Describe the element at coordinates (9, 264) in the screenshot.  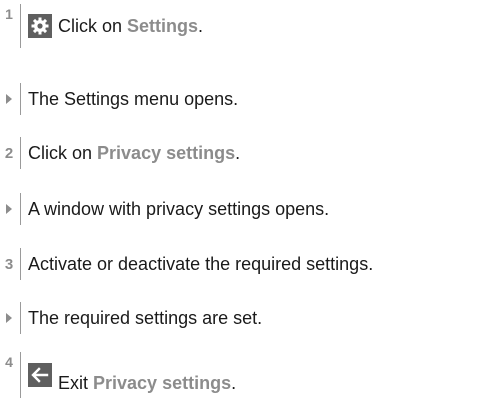
I see `step-number: 3` at that location.